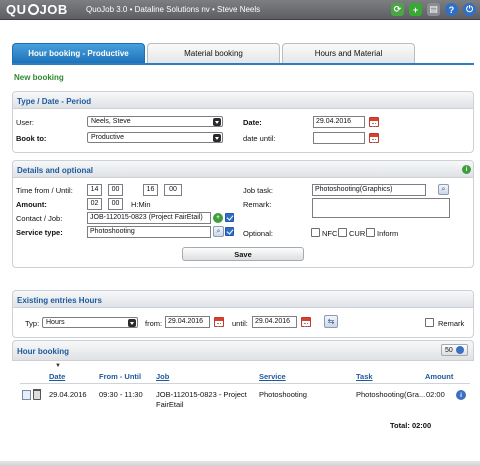  I want to click on contact-job-input: JOB-112015-0823 (Project FairEtail), so click(149, 218).